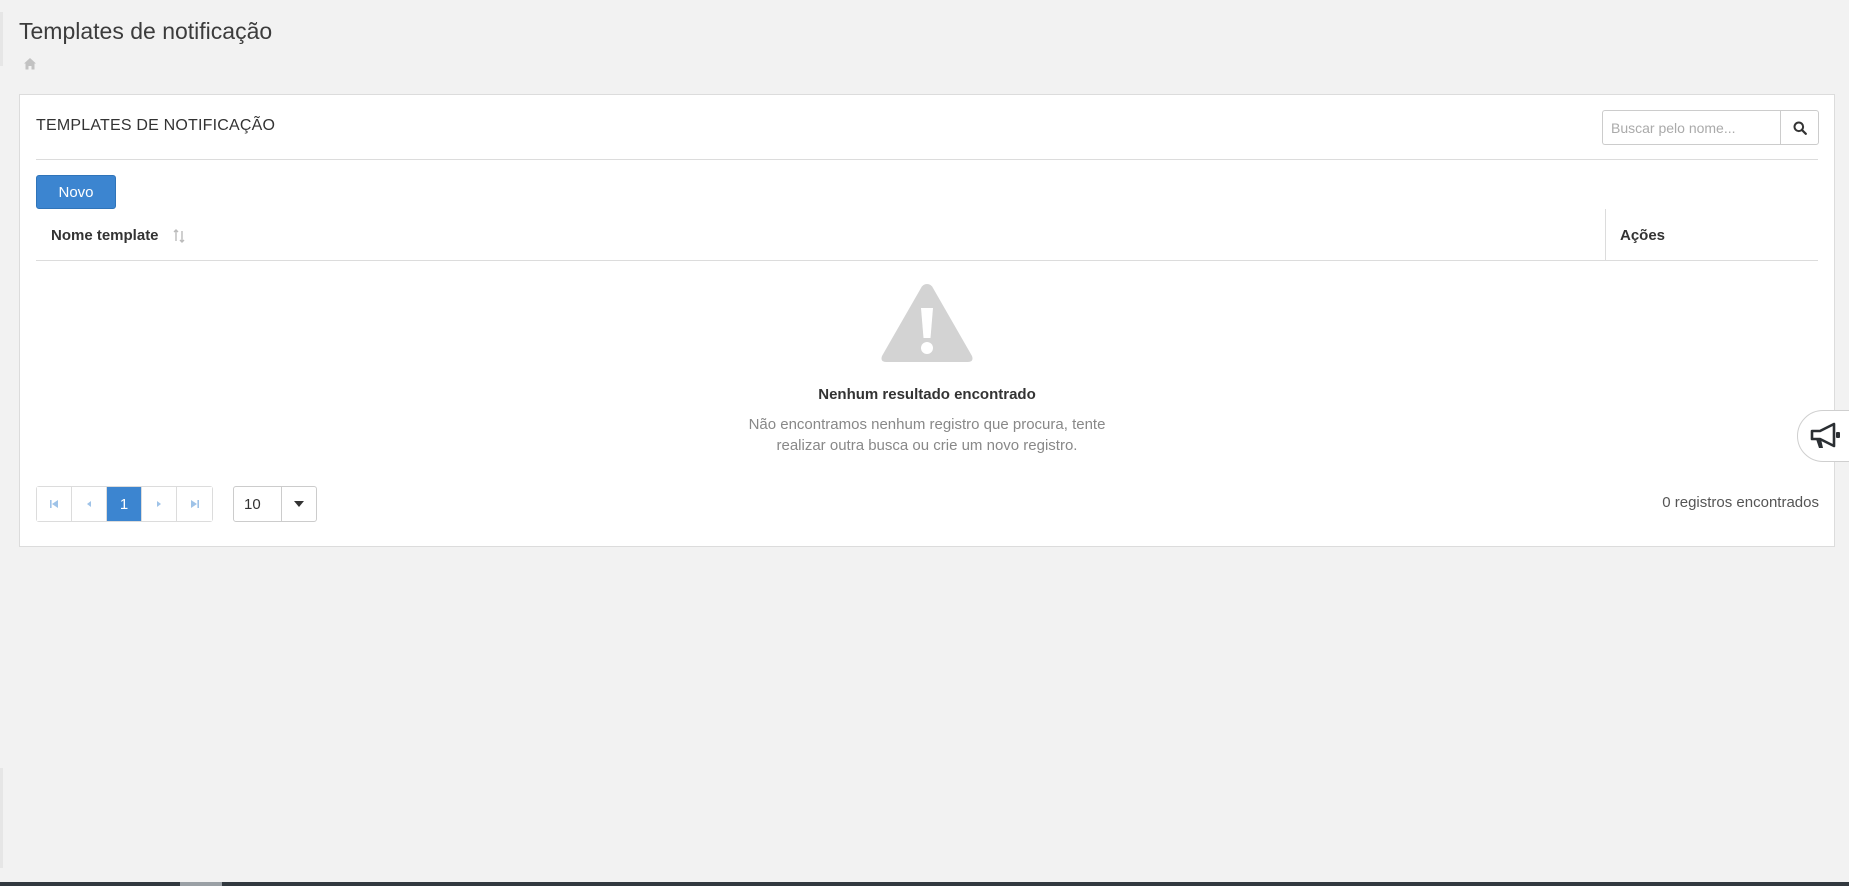 This screenshot has width=1849, height=886. What do you see at coordinates (1, 39) in the screenshot?
I see `left-edge-strip` at bounding box center [1, 39].